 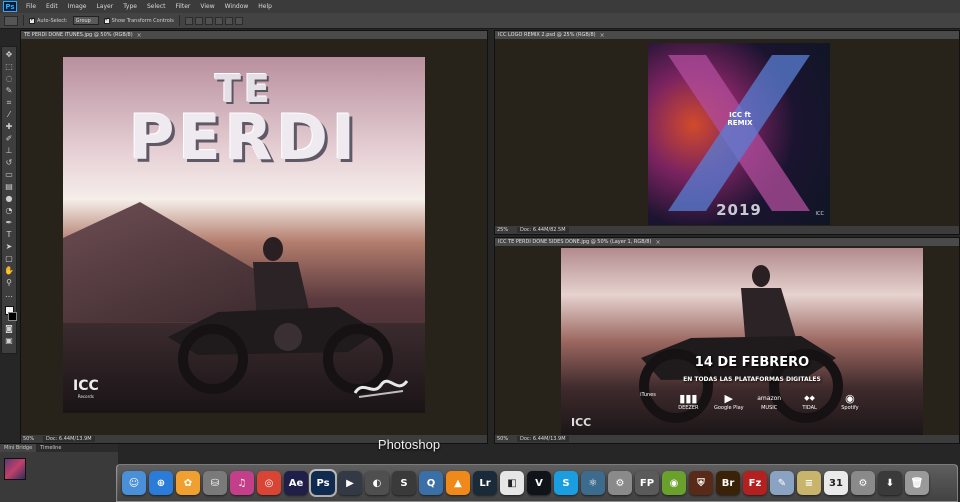 I want to click on align-bottom-icon, so click(x=208, y=20).